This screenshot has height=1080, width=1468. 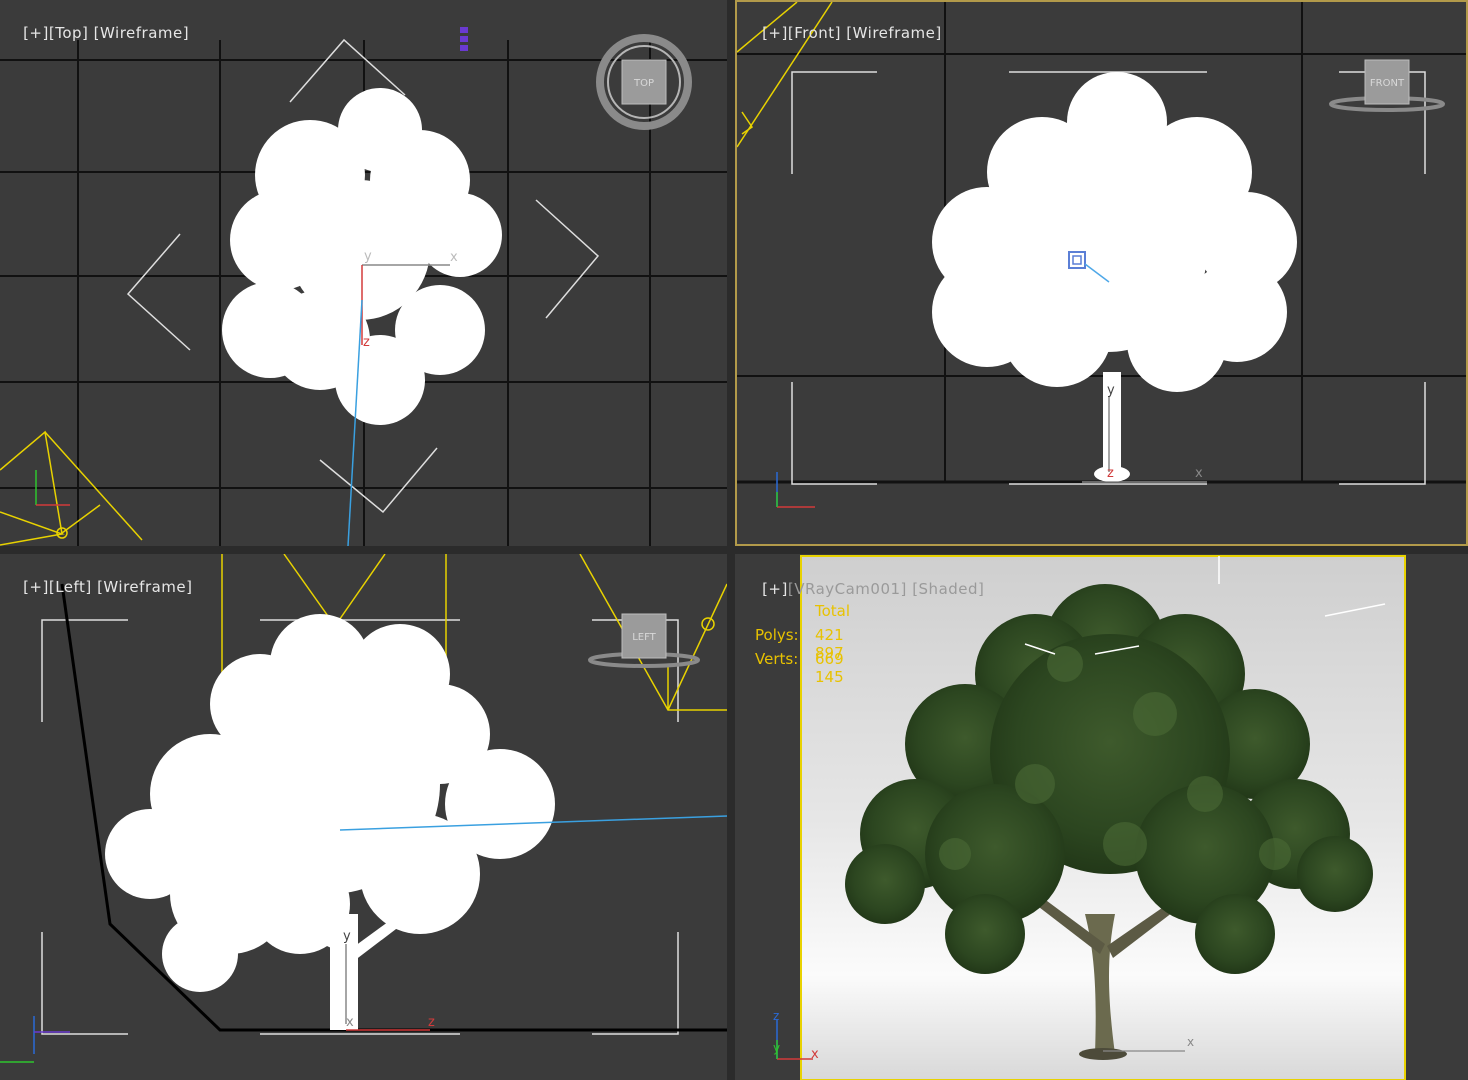 What do you see at coordinates (464, 39) in the screenshot?
I see `light-marker` at bounding box center [464, 39].